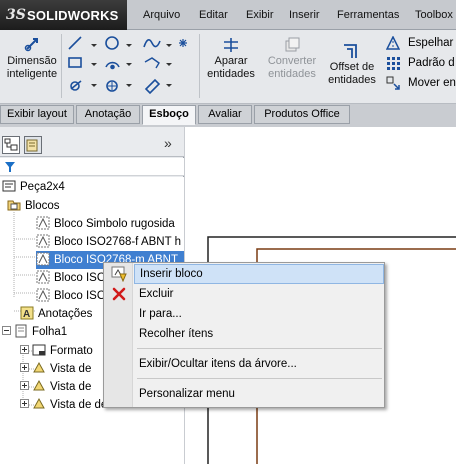 This screenshot has height=464, width=456. I want to click on rectangle-icon, so click(75, 62).